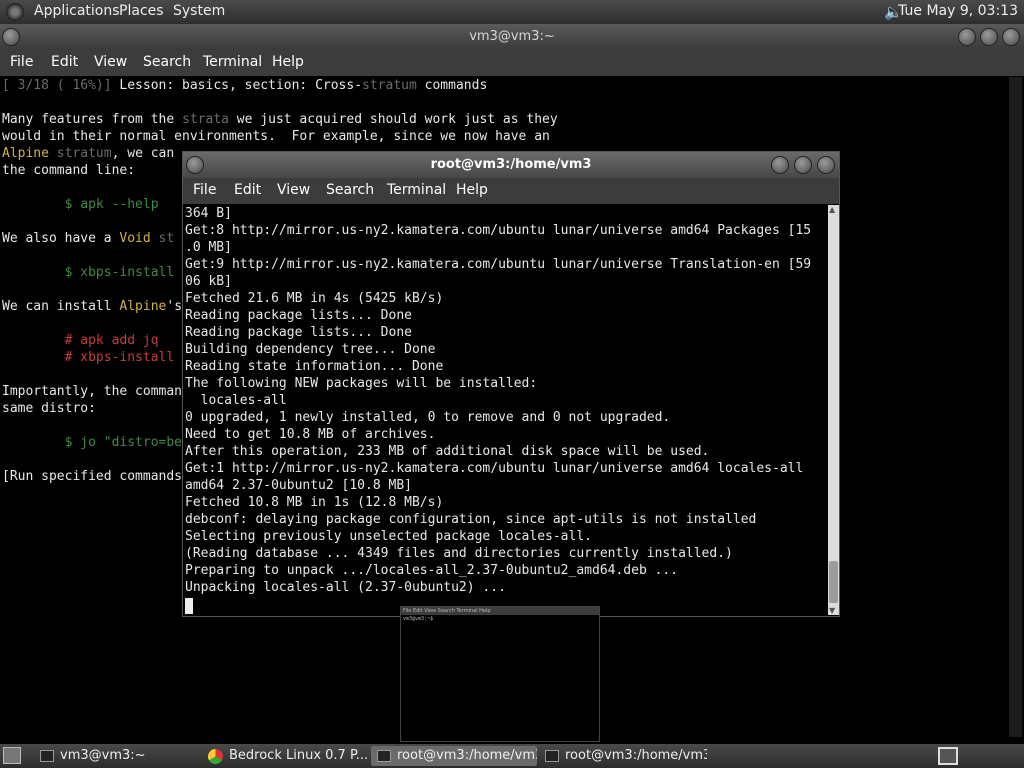 The height and width of the screenshot is (768, 1024). I want to click on back-window-titlebar: vm3@vm3:~, so click(512, 37).